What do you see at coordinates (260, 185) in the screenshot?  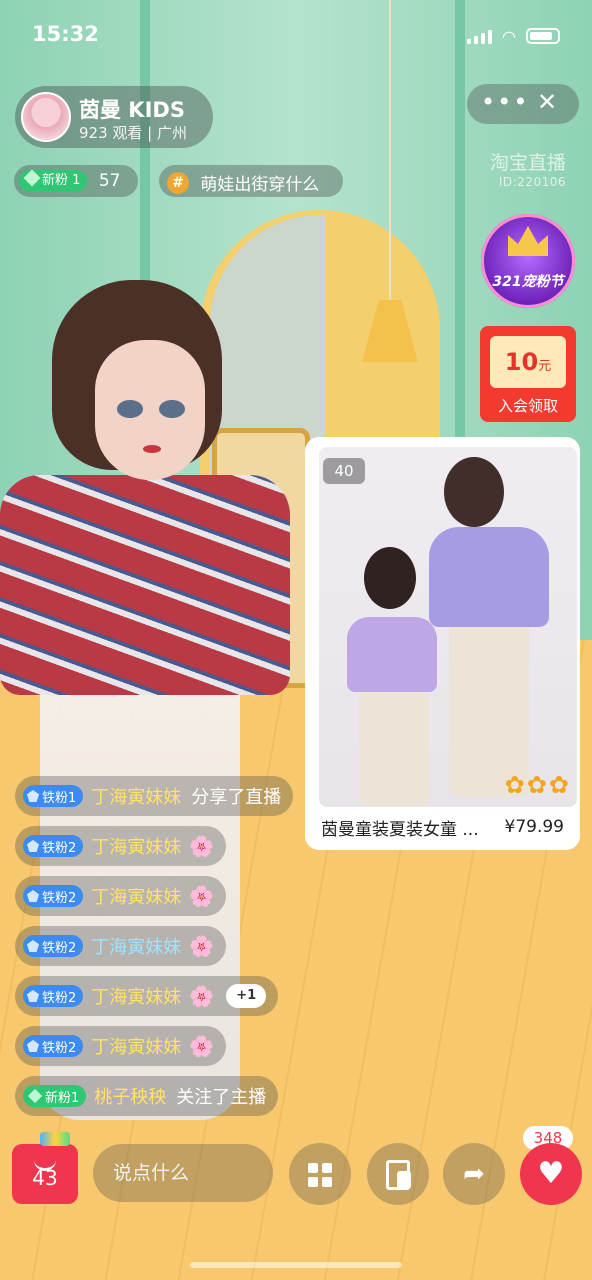 I see `topic-label: 萌娃出街穿什么` at bounding box center [260, 185].